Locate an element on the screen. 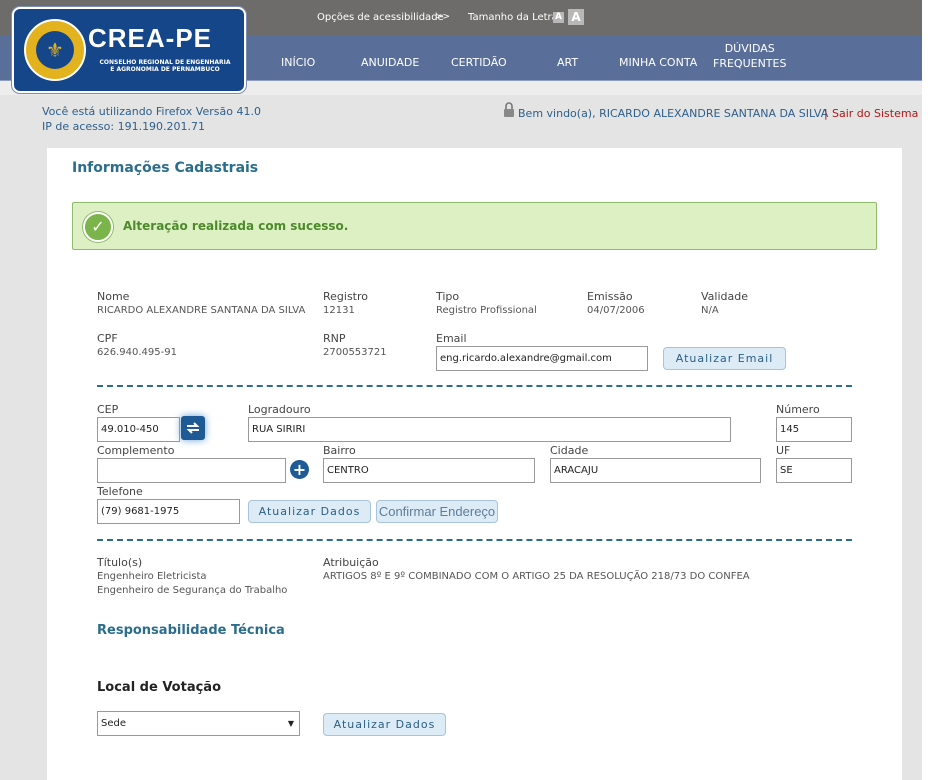  add-icon: + is located at coordinates (299, 469).